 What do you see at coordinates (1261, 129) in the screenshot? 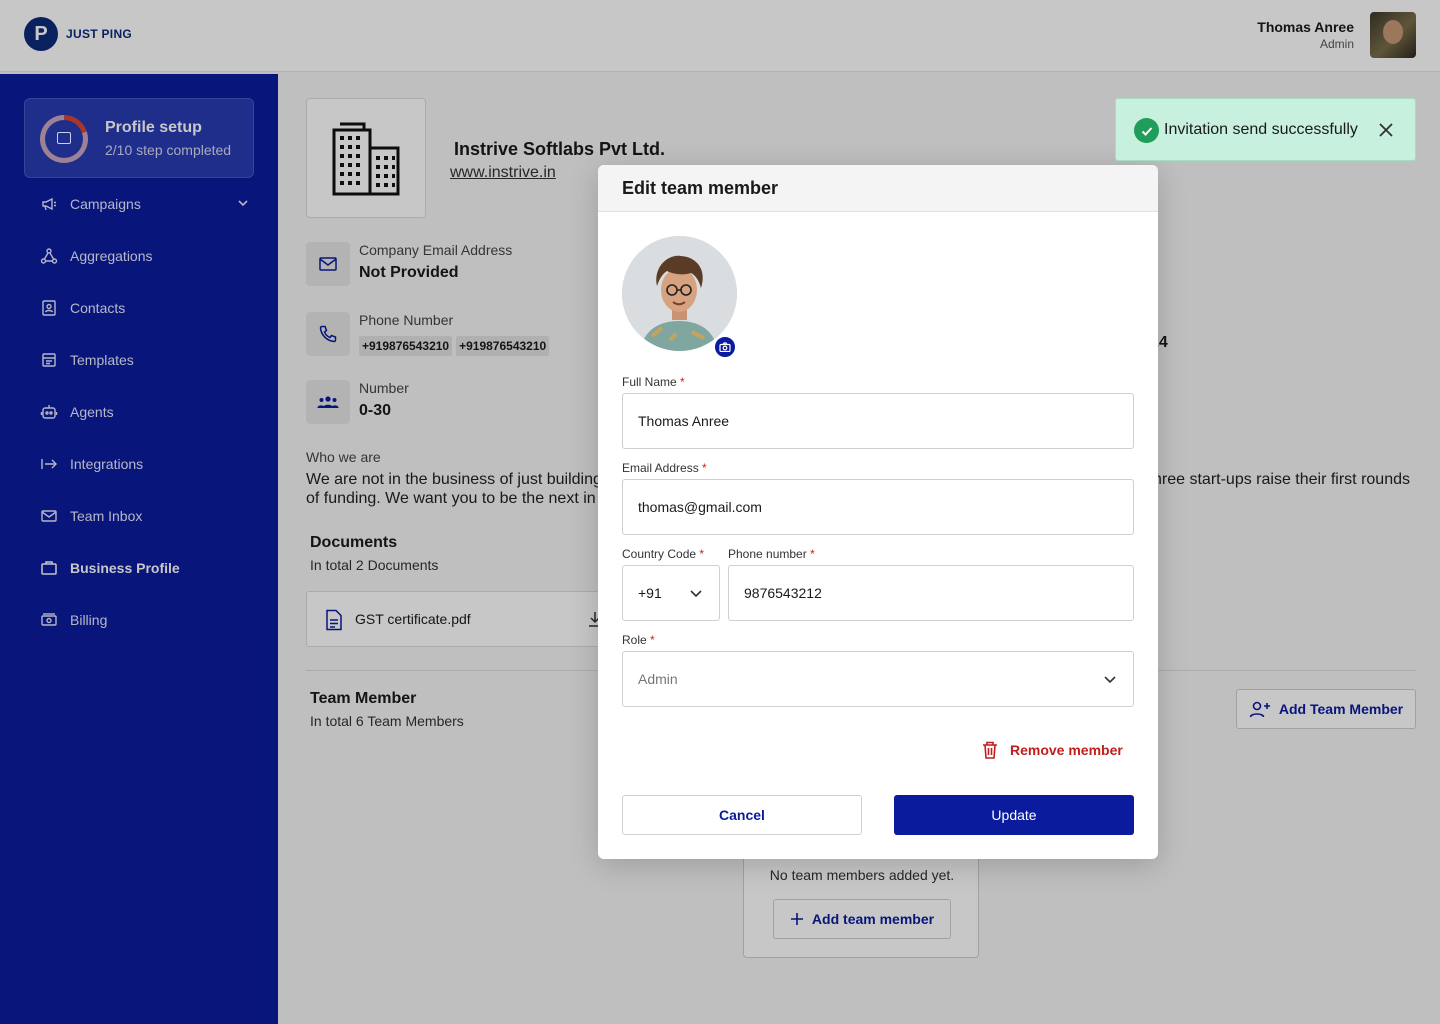
I see `toast-message: Invitation send successfully` at bounding box center [1261, 129].